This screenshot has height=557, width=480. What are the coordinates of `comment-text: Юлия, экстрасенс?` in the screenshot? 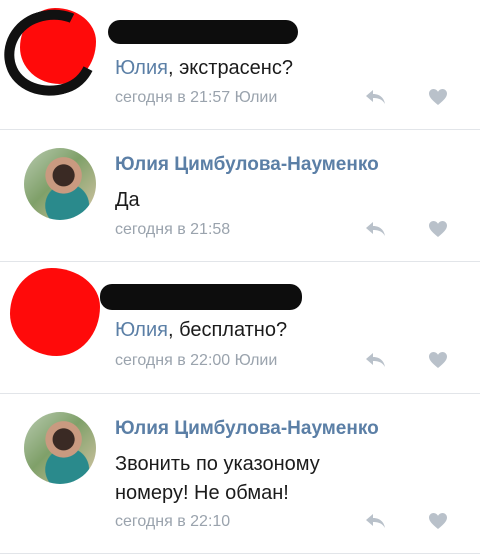 It's located at (204, 68).